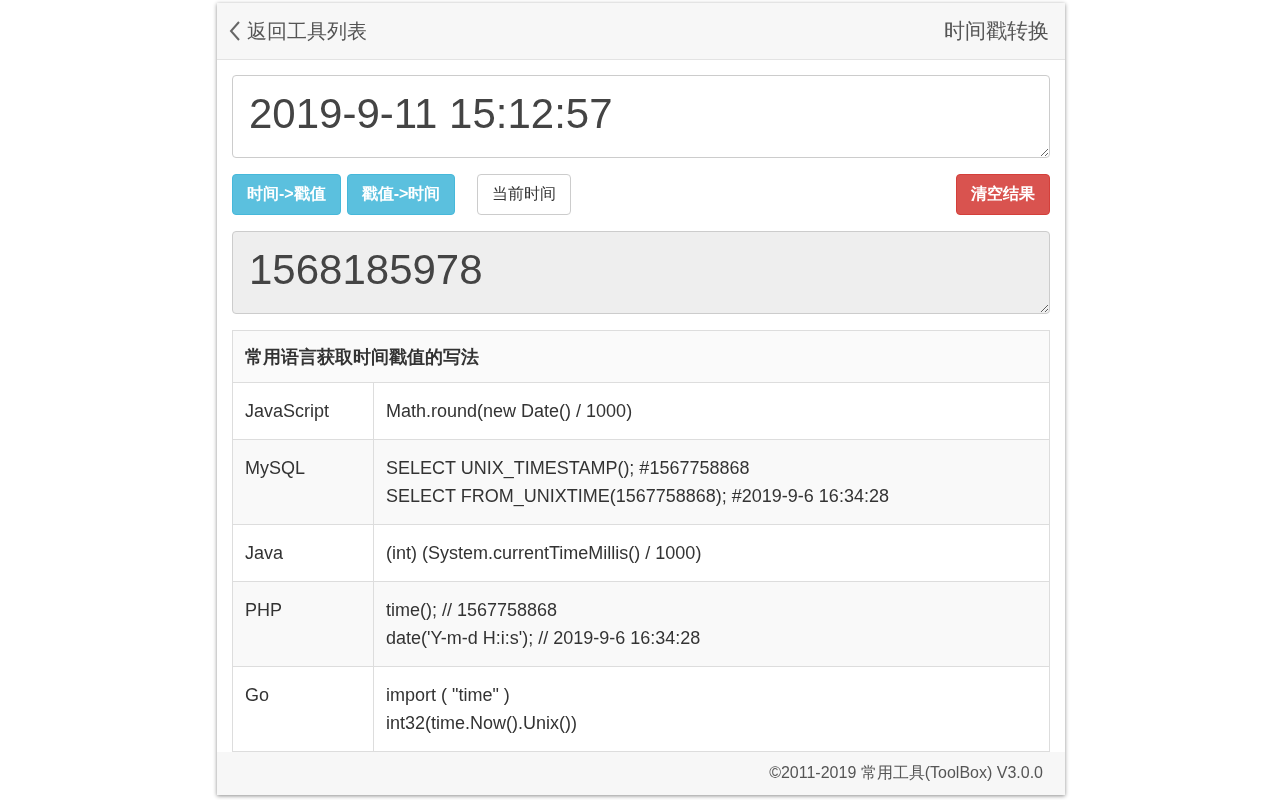  What do you see at coordinates (711, 482) in the screenshot?
I see `code-cell: SELECT UNIX_TIMESTAMP(); #1567758868 SELECT FROM_UNIXTIME(1567758868); #2019-9-6 16:34:28` at bounding box center [711, 482].